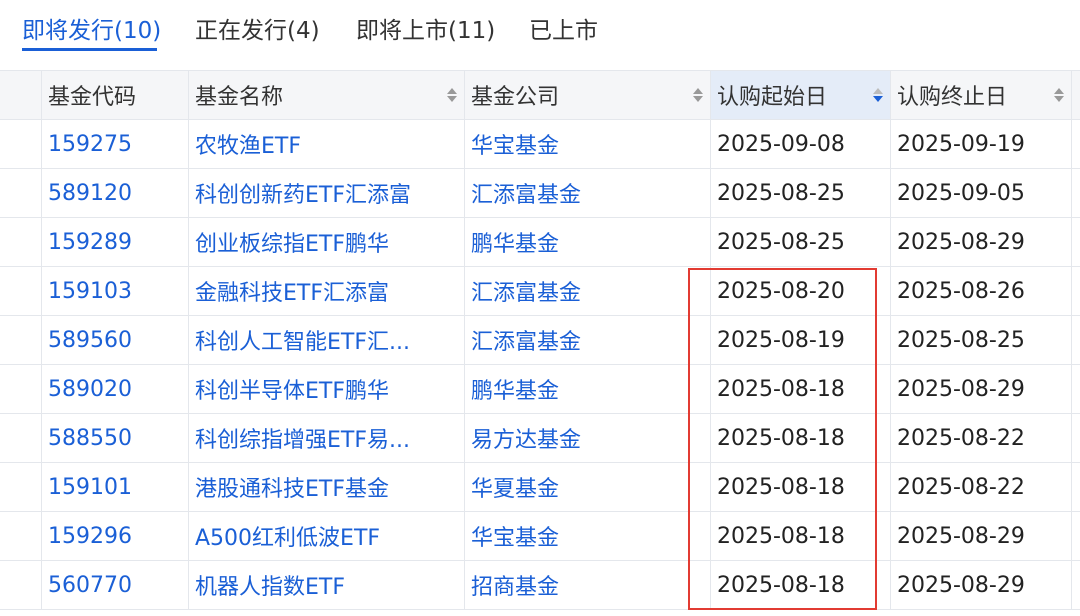  Describe the element at coordinates (801, 536) in the screenshot. I see `subscription-start-cell: 2025-08-18` at that location.